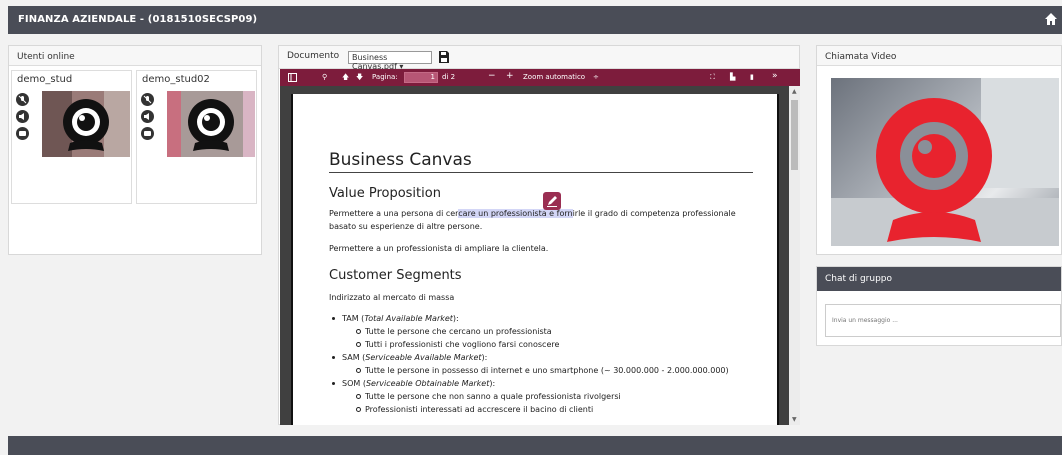 The image size is (1062, 455). I want to click on section-heading: Value Proposition, so click(385, 193).